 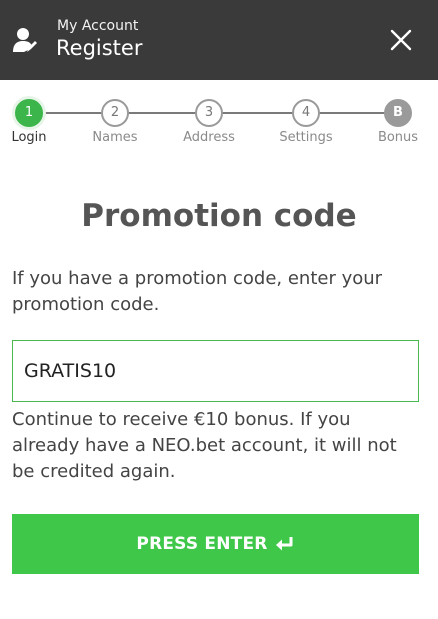 What do you see at coordinates (398, 113) in the screenshot?
I see `step-bonus-number: B` at bounding box center [398, 113].